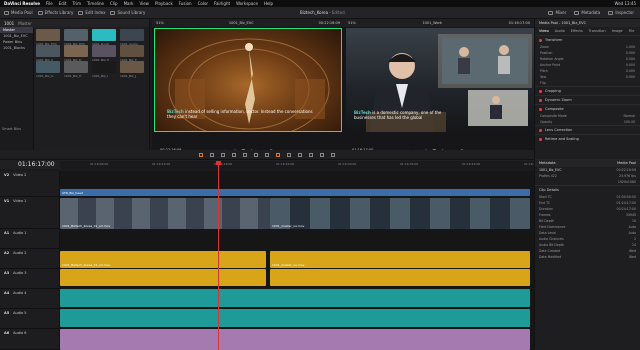  What do you see at coordinates (55, 12) in the screenshot?
I see `effects-library-button: Effects Library` at bounding box center [55, 12].